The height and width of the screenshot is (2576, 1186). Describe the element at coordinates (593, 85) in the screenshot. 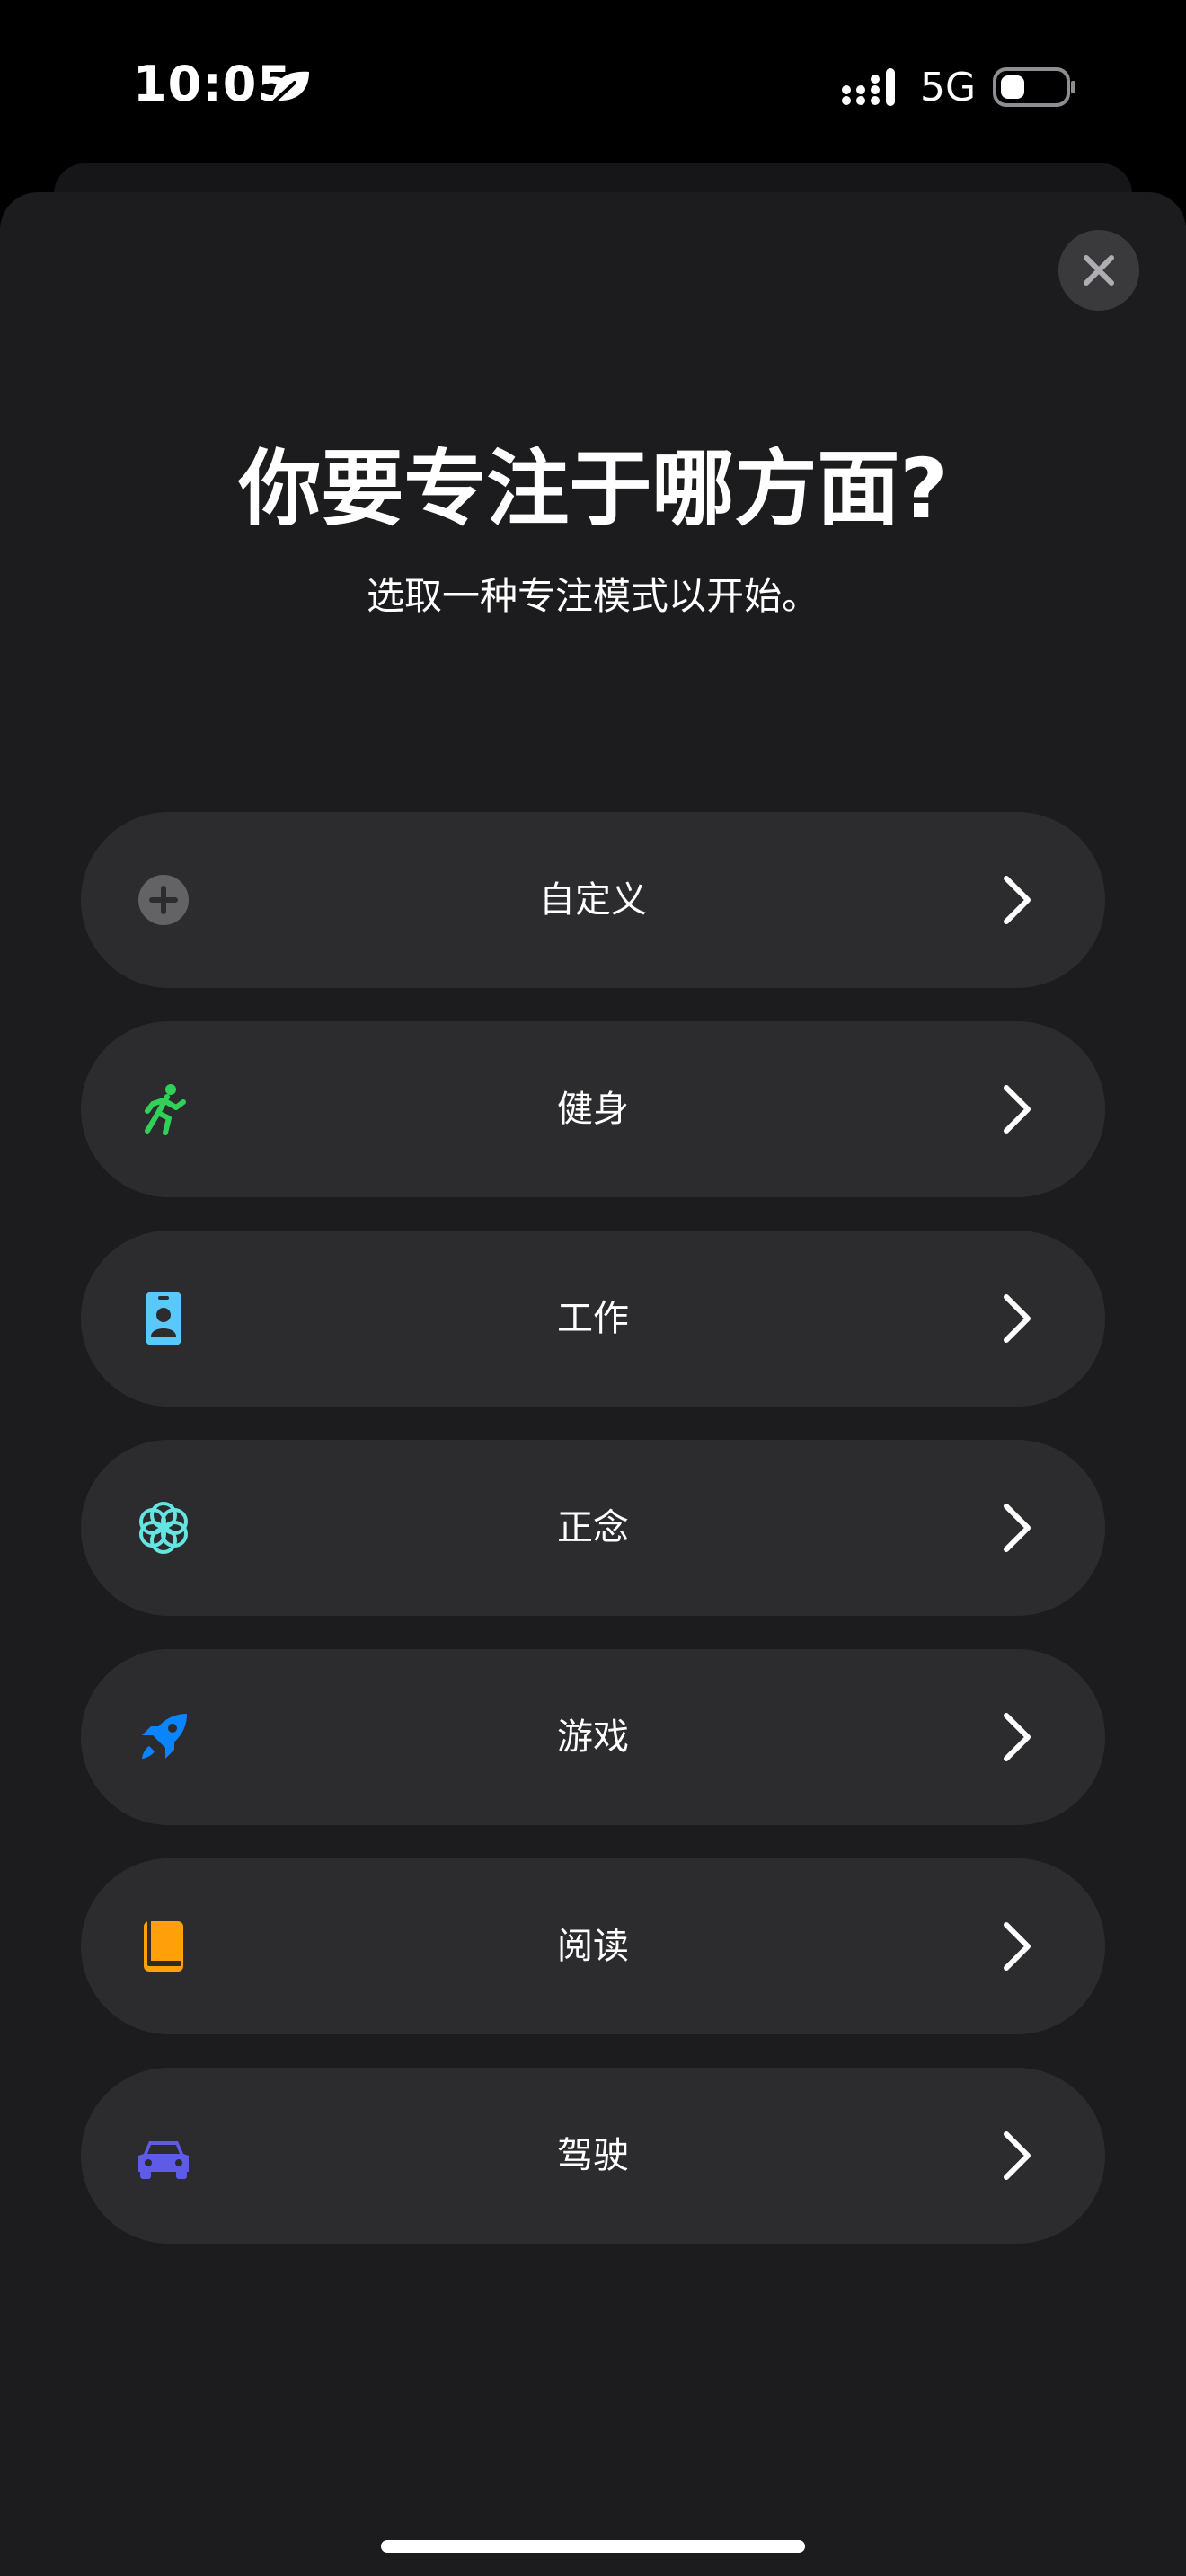

I see `status-bar: 10:05 5G` at that location.